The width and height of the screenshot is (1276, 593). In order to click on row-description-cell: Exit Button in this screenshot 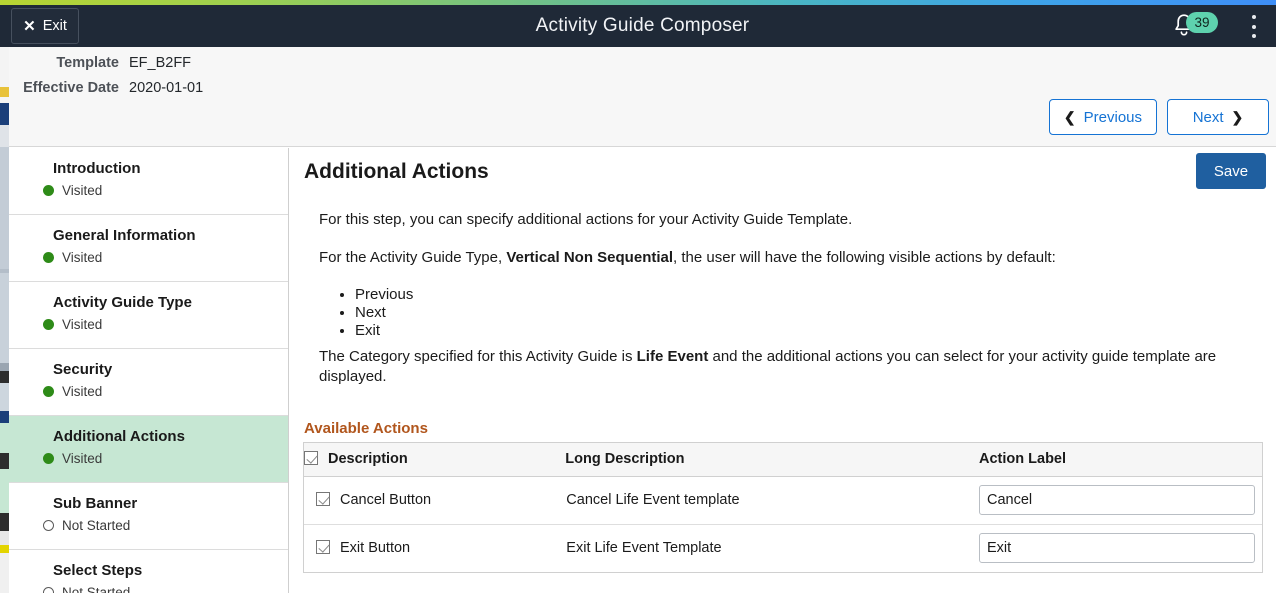, I will do `click(434, 548)`.